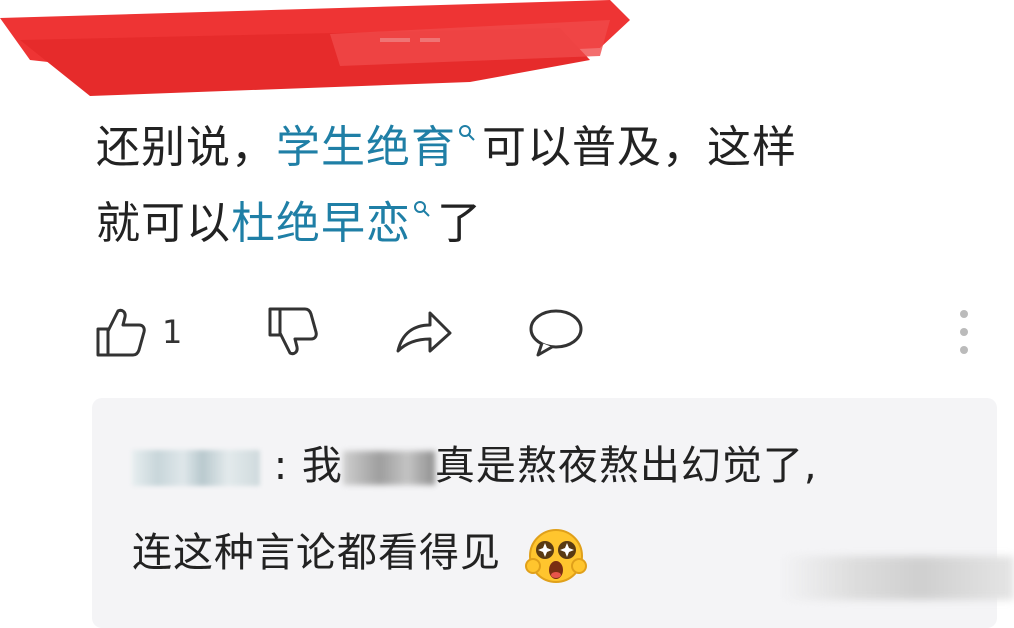 Image resolution: width=1014 pixels, height=628 pixels. Describe the element at coordinates (281, 466) in the screenshot. I see `reply-colon: :` at that location.